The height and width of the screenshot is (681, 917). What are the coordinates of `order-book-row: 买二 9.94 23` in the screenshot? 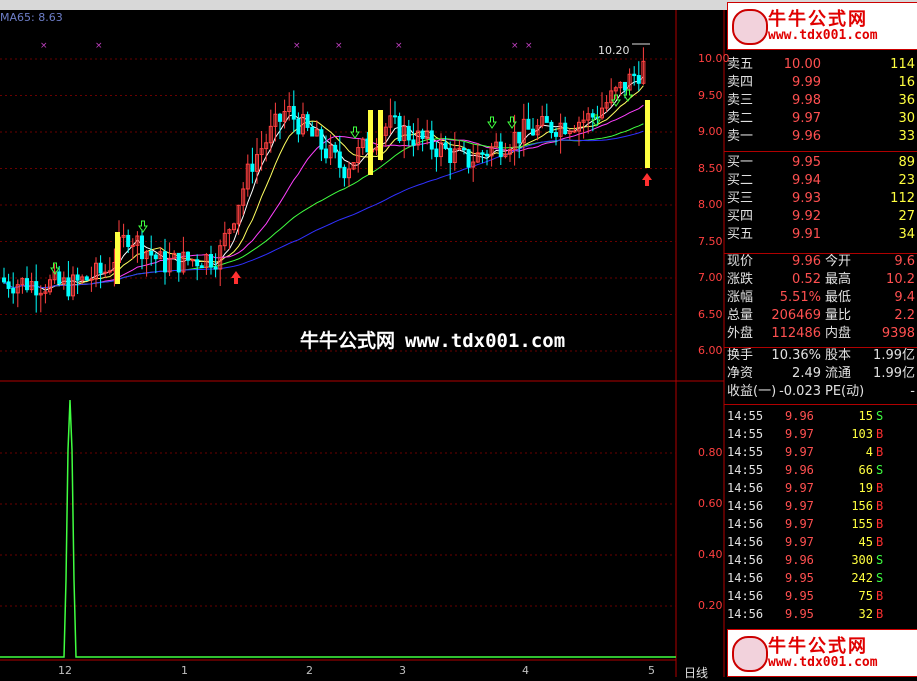 It's located at (820, 181).